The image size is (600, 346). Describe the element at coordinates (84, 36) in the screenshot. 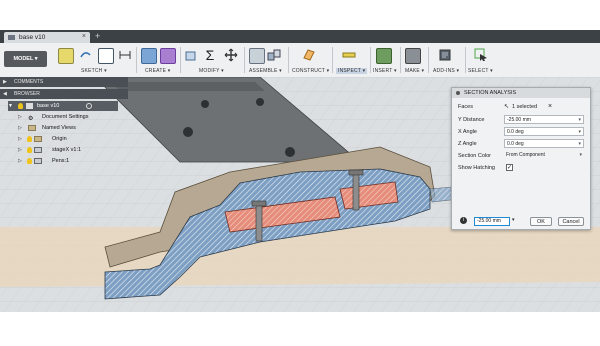

I see `close-tab-button: ×` at that location.